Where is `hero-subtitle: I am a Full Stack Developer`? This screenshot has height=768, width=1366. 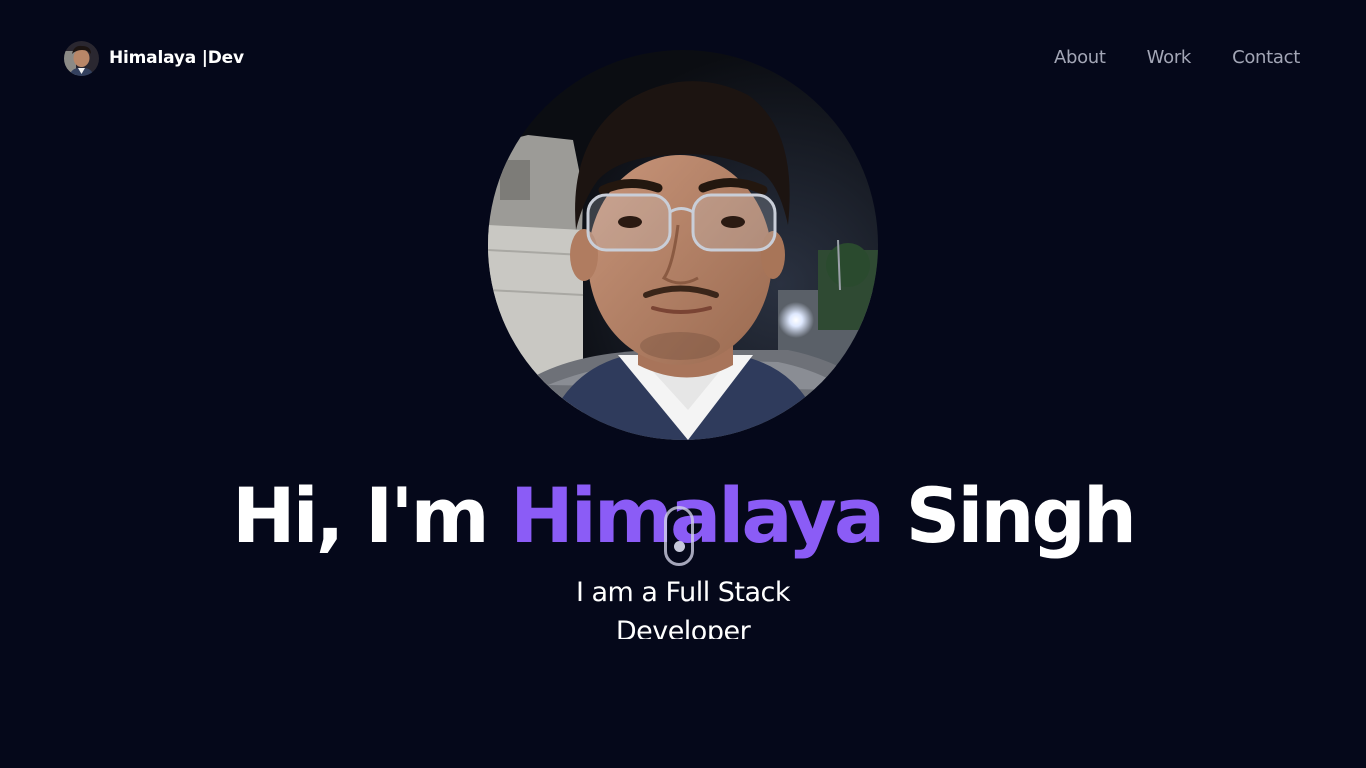 hero-subtitle: I am a Full Stack Developer is located at coordinates (683, 608).